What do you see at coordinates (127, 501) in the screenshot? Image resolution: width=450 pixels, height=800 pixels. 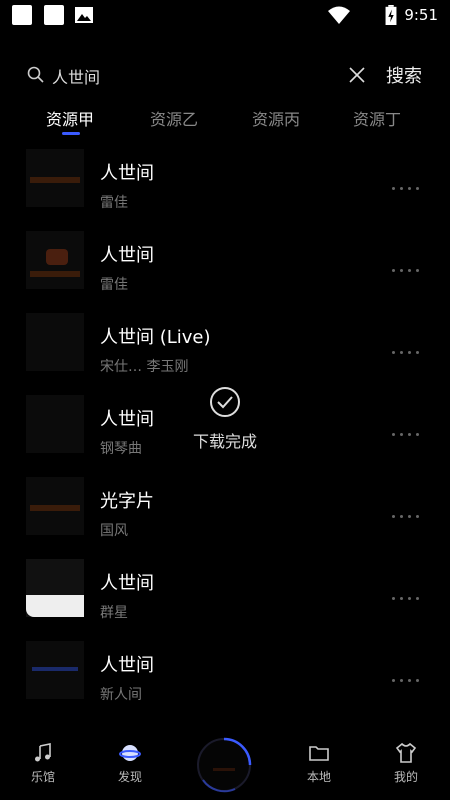 I see `song-title: 光字片` at bounding box center [127, 501].